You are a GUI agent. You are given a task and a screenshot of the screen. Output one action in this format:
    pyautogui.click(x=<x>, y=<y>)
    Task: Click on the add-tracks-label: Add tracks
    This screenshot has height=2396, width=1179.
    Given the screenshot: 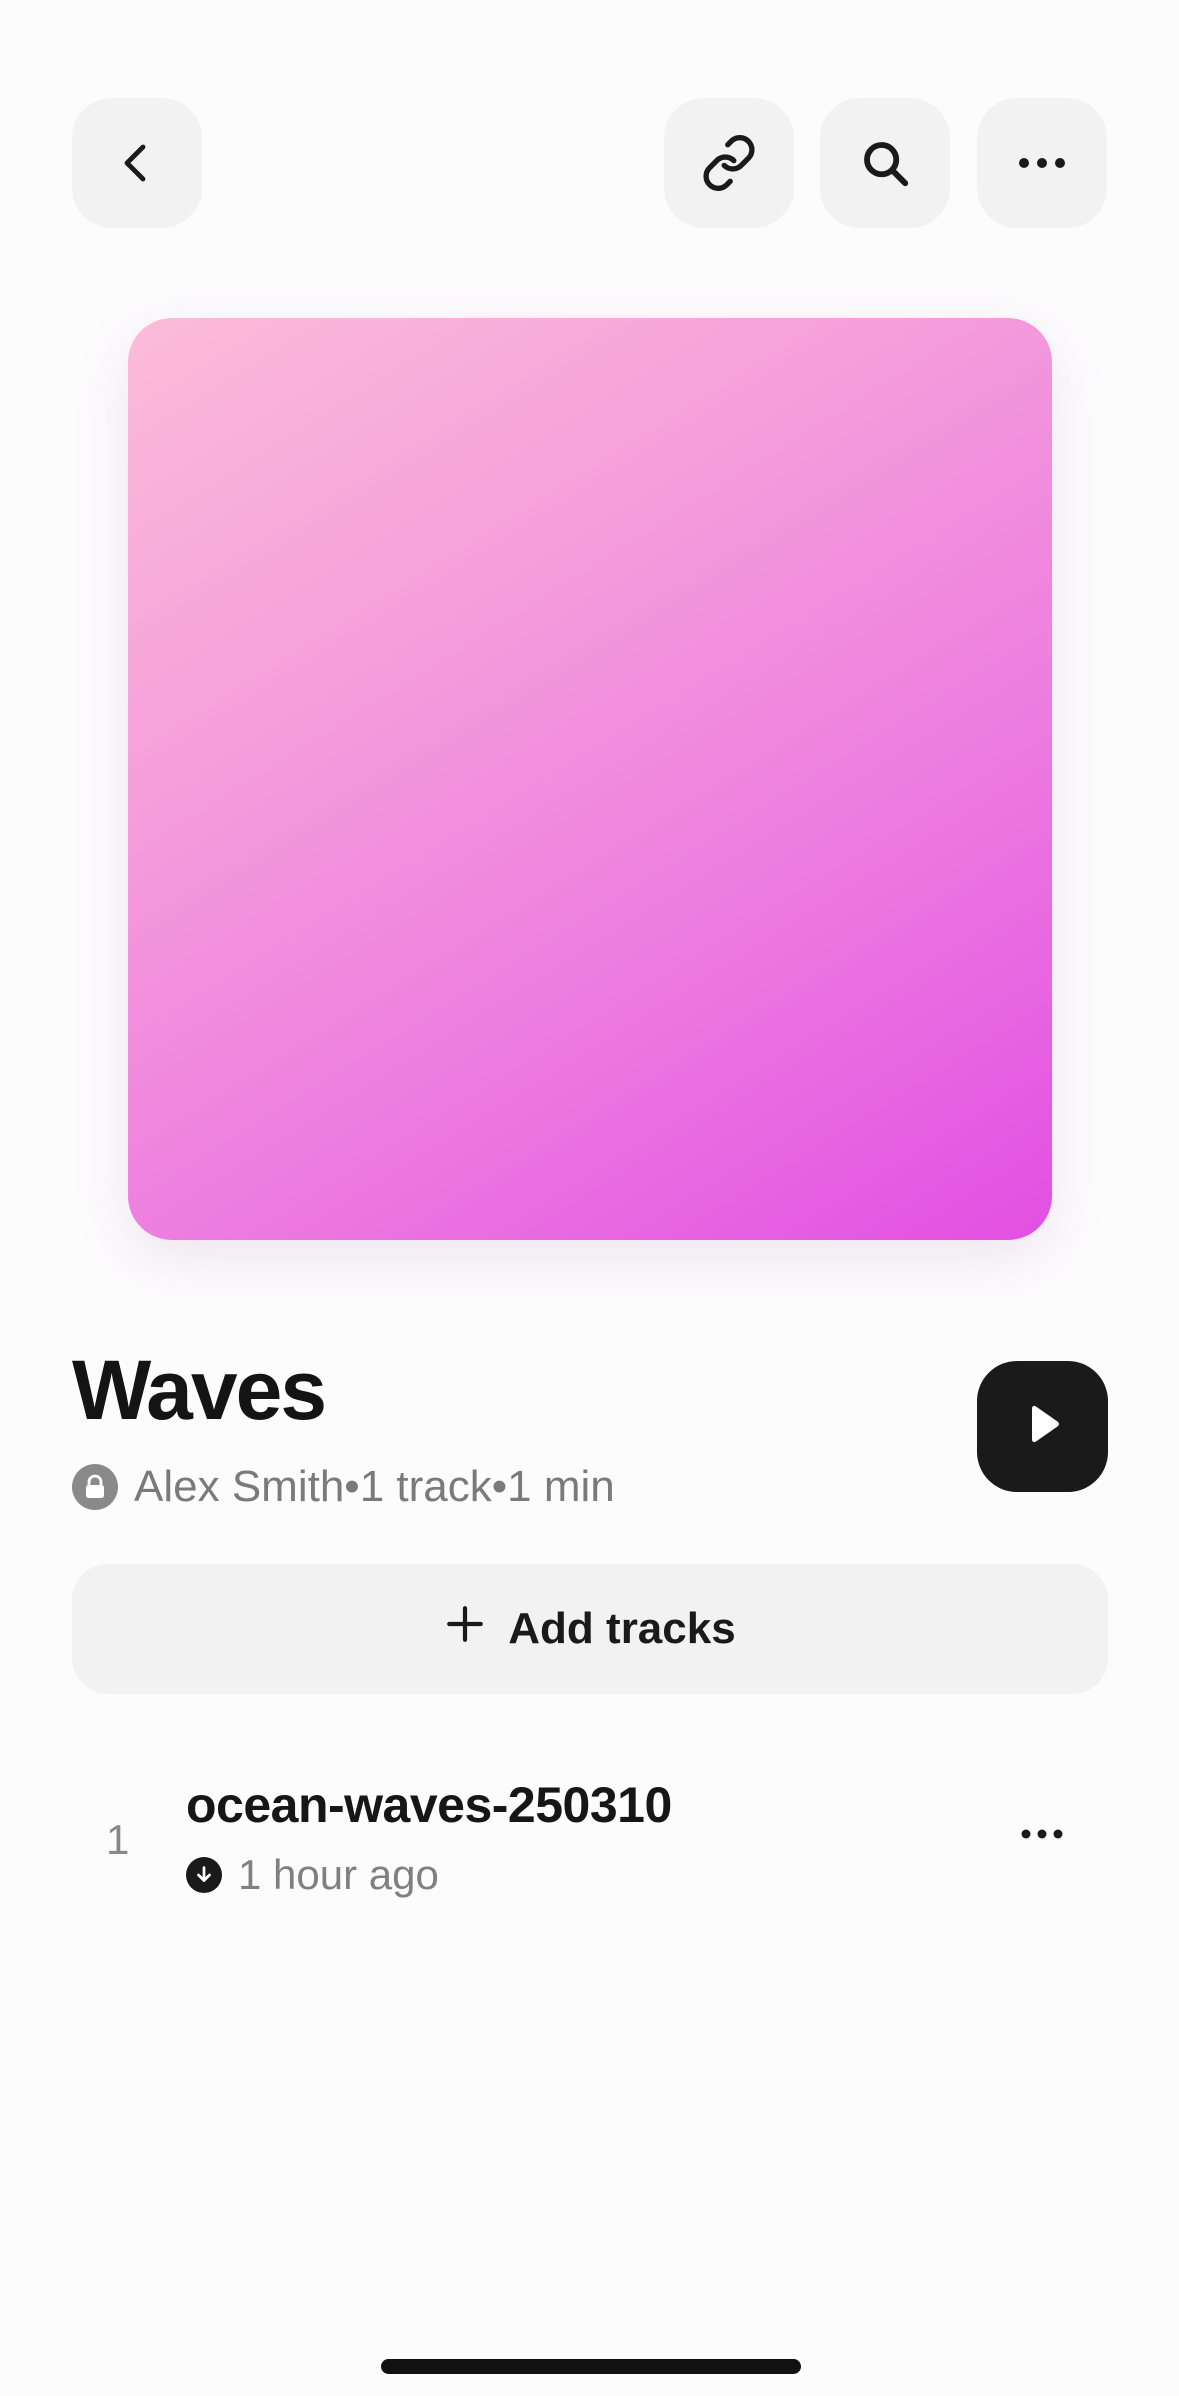 What is the action you would take?
    pyautogui.click(x=622, y=1628)
    